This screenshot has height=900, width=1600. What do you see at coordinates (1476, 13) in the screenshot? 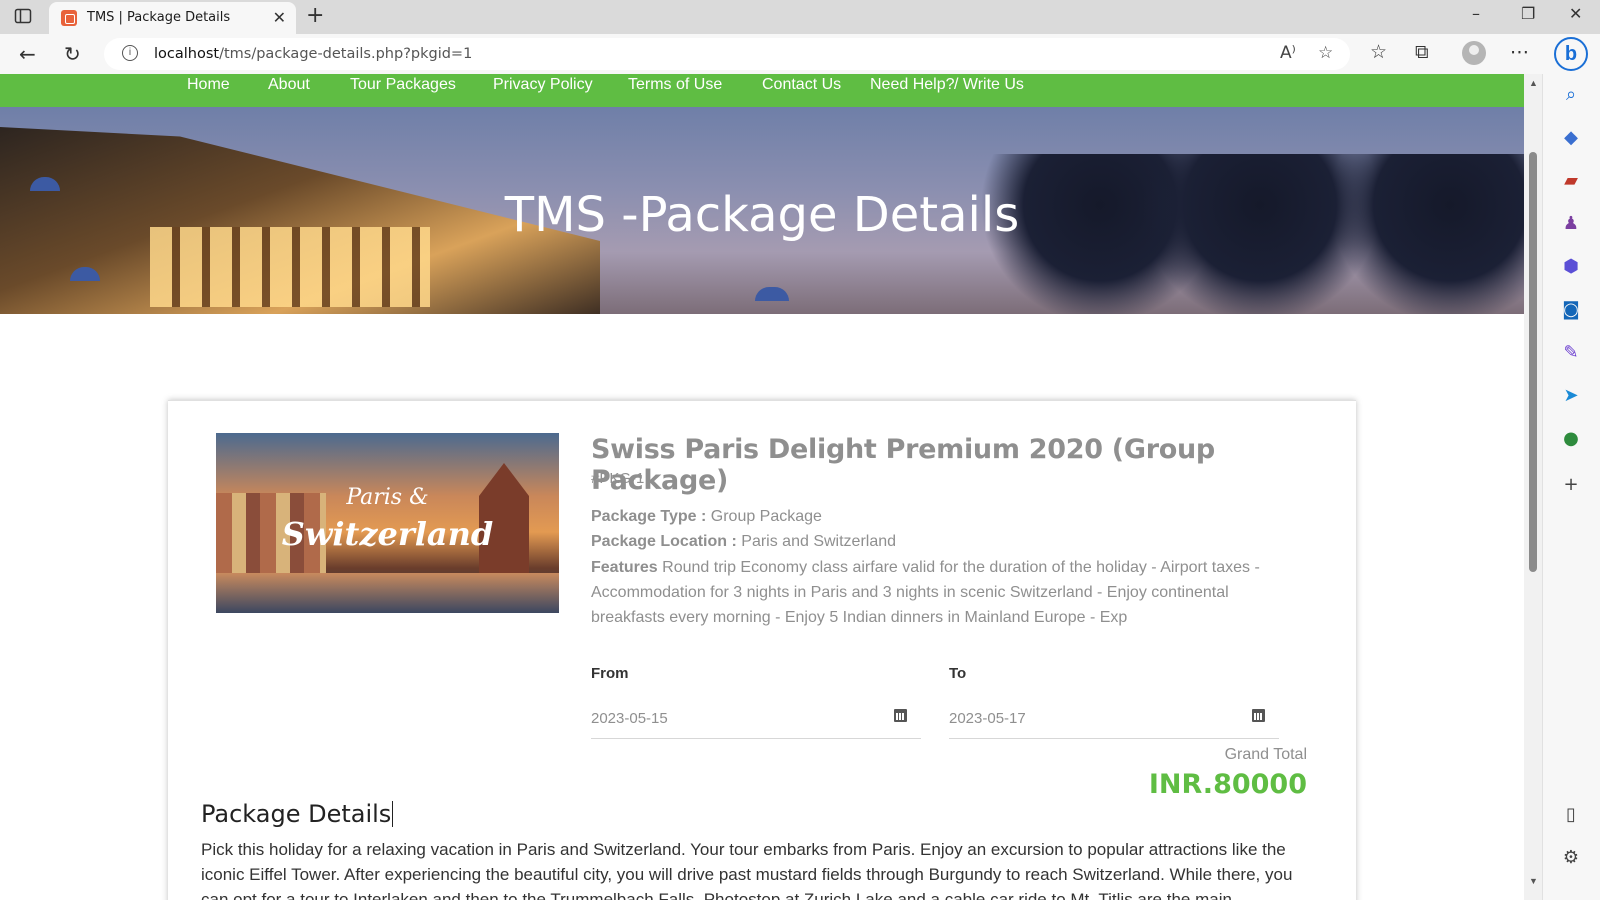
I see `minimize-icon: –` at bounding box center [1476, 13].